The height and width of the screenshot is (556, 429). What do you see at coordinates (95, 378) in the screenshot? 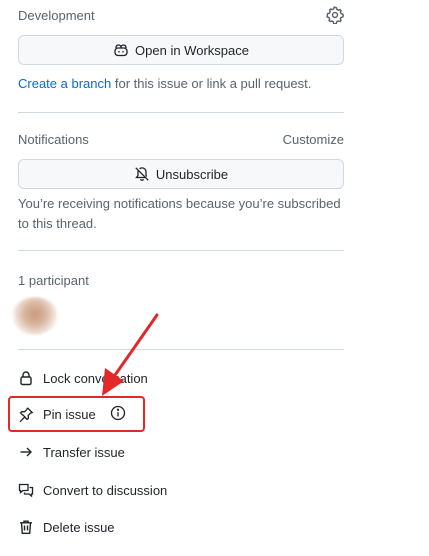
I see `lock-conversation-label: Lock conversation` at bounding box center [95, 378].